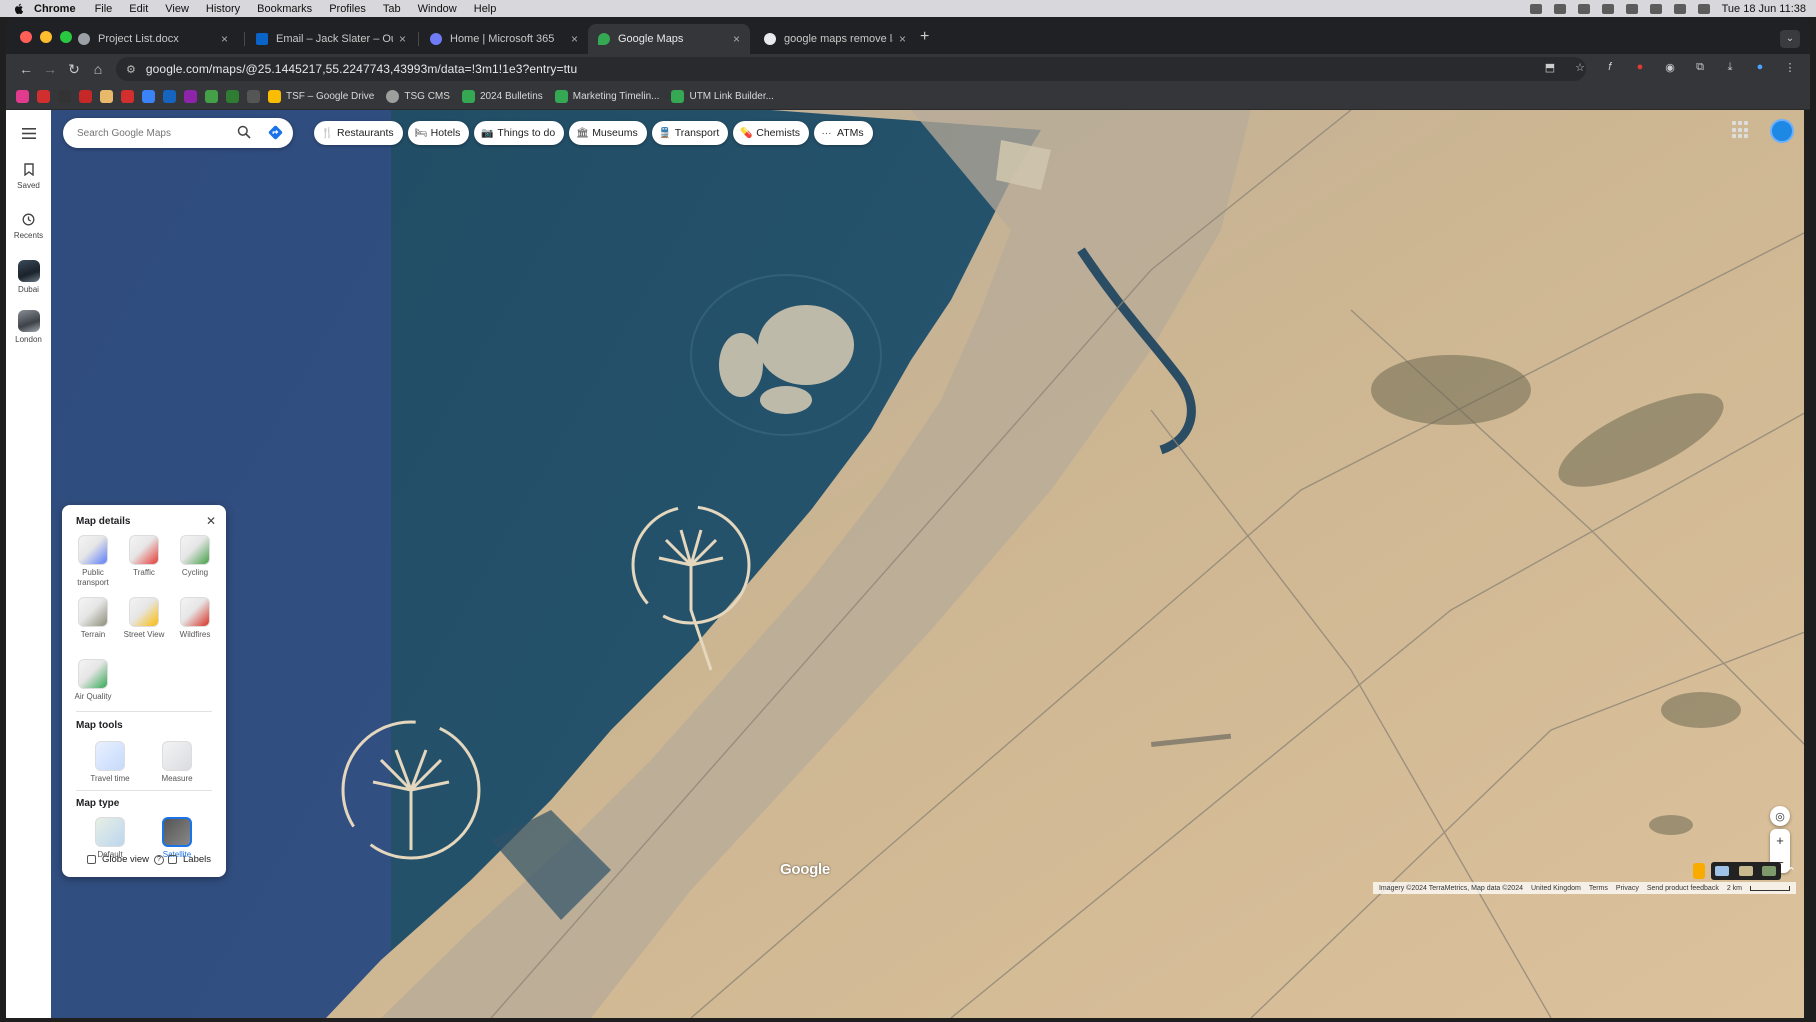 Image resolution: width=1816 pixels, height=1022 pixels. I want to click on bookmark-2024-bulletins: 2024 Bulletins, so click(502, 96).